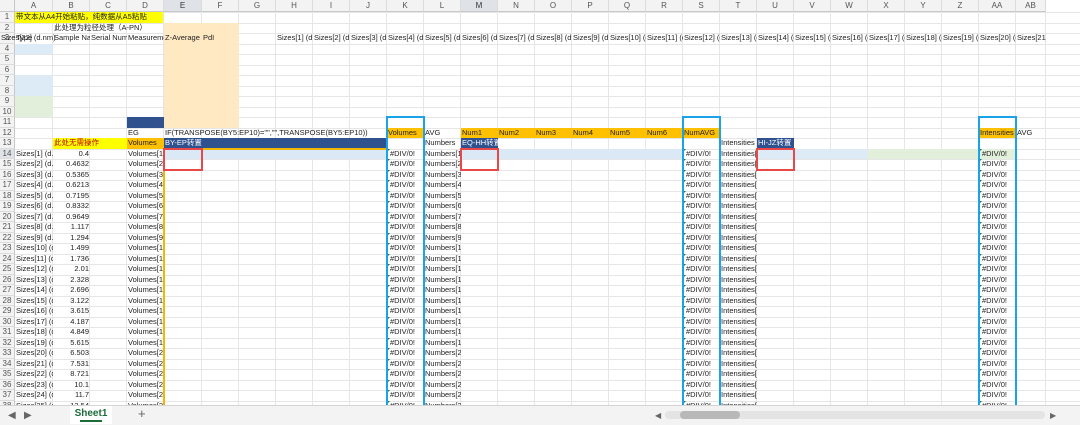 Image resolution: width=1080 pixels, height=425 pixels. What do you see at coordinates (71, 290) in the screenshot?
I see `size-value-cell: 2.696` at bounding box center [71, 290].